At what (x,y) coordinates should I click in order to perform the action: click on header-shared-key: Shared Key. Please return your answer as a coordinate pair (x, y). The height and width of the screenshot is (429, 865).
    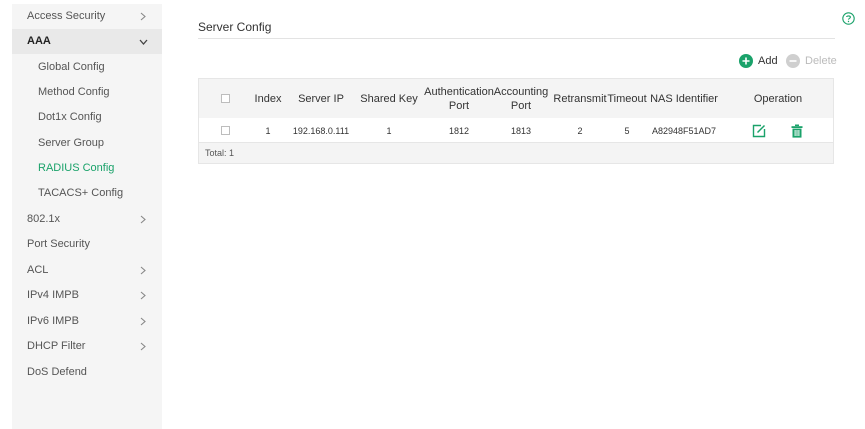
    Looking at the image, I should click on (389, 98).